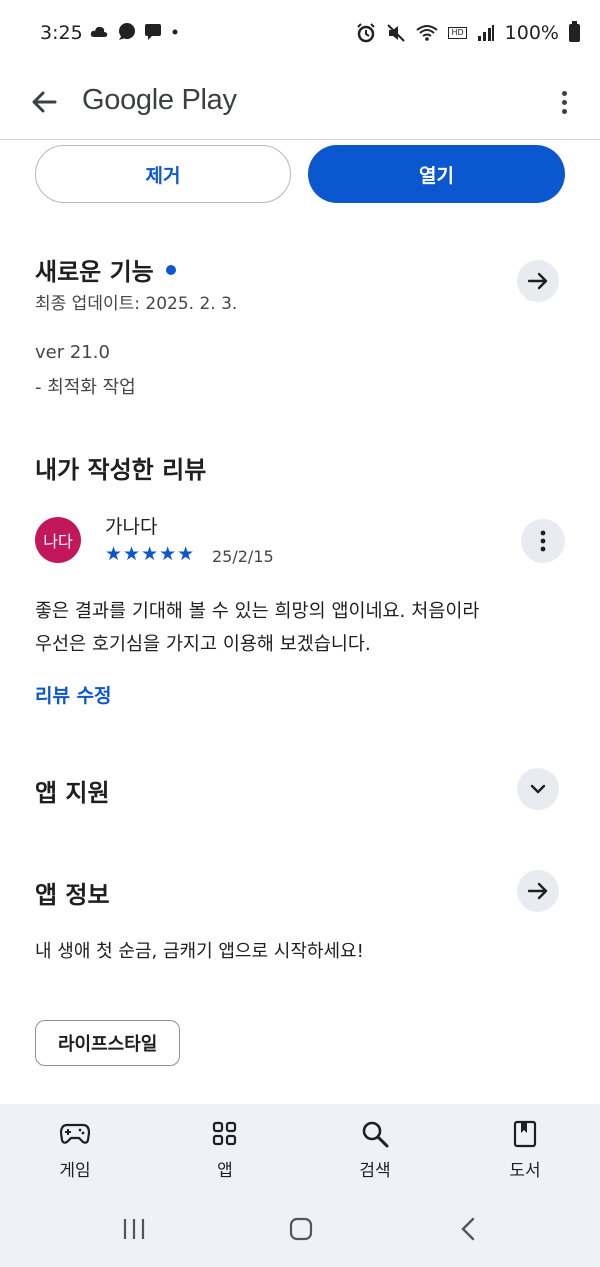  I want to click on whats-new-header: 새로운 기능, so click(105, 269).